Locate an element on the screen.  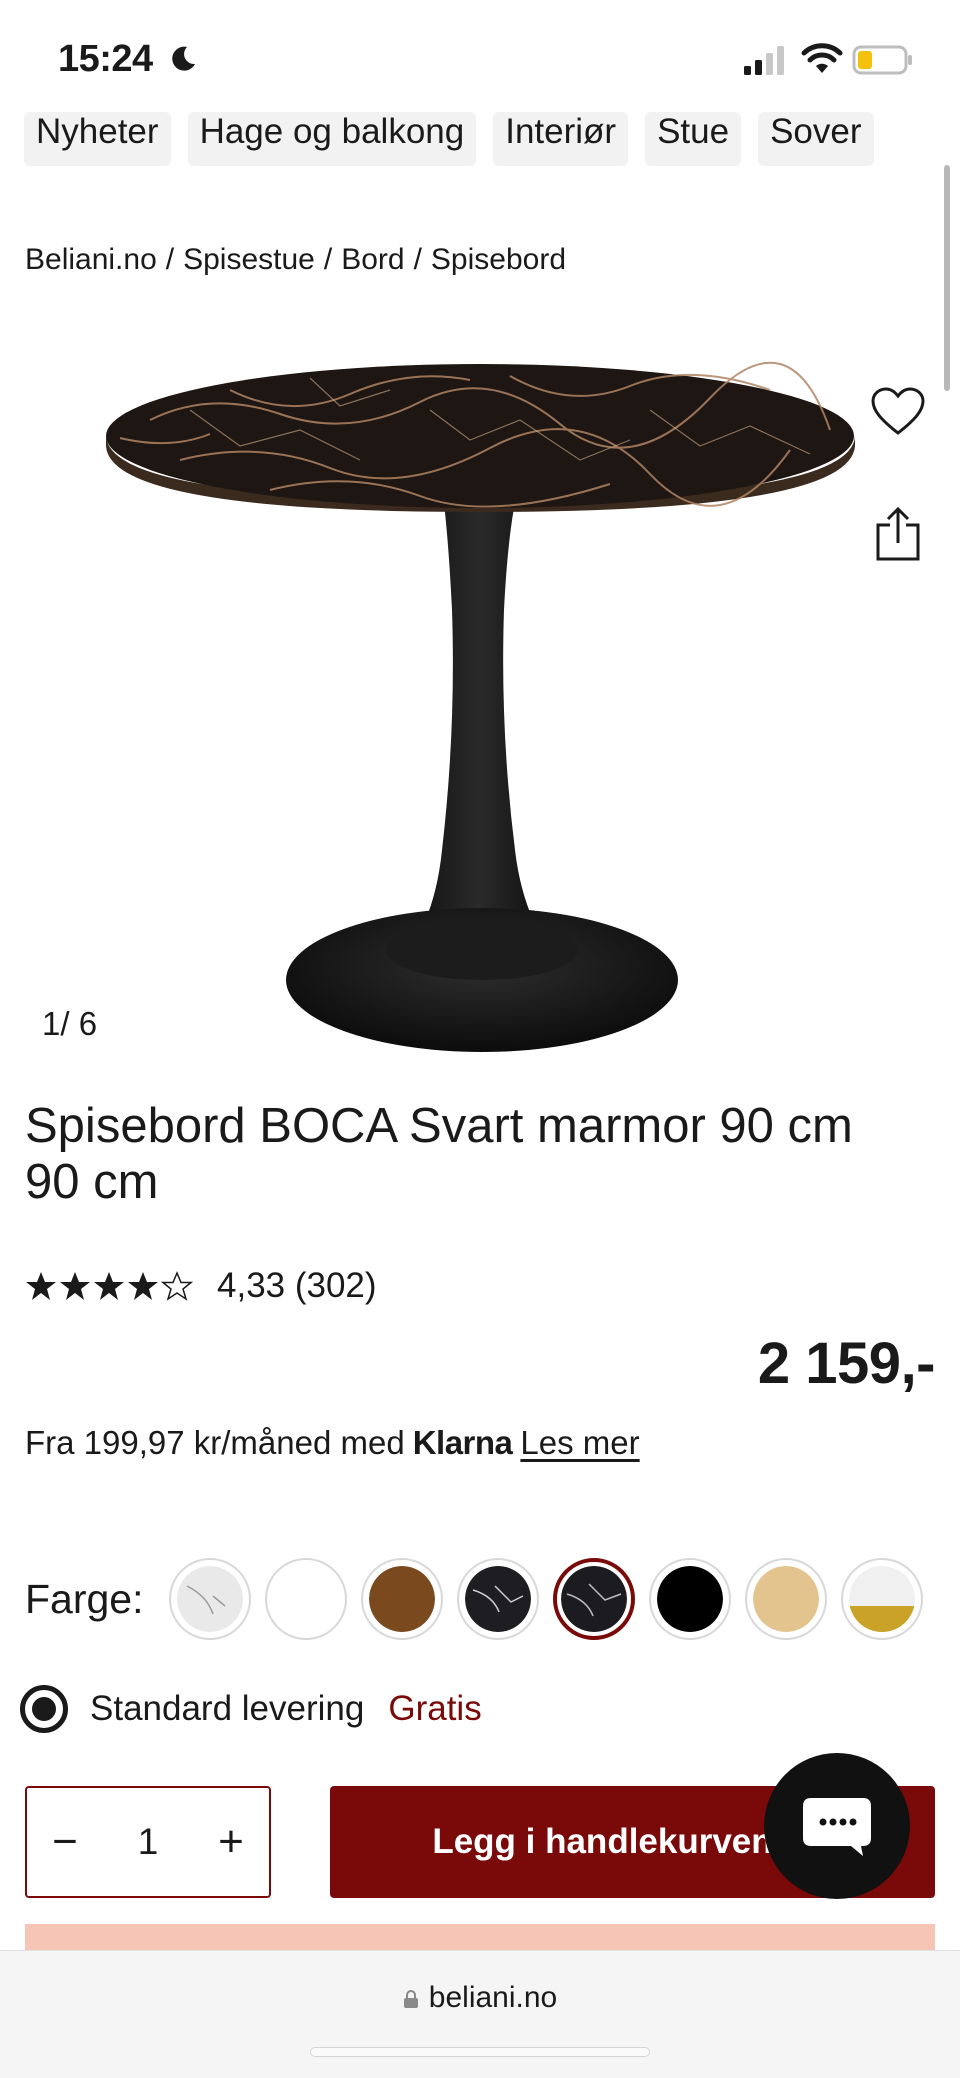
color-selector: Farge: is located at coordinates (481, 1599).